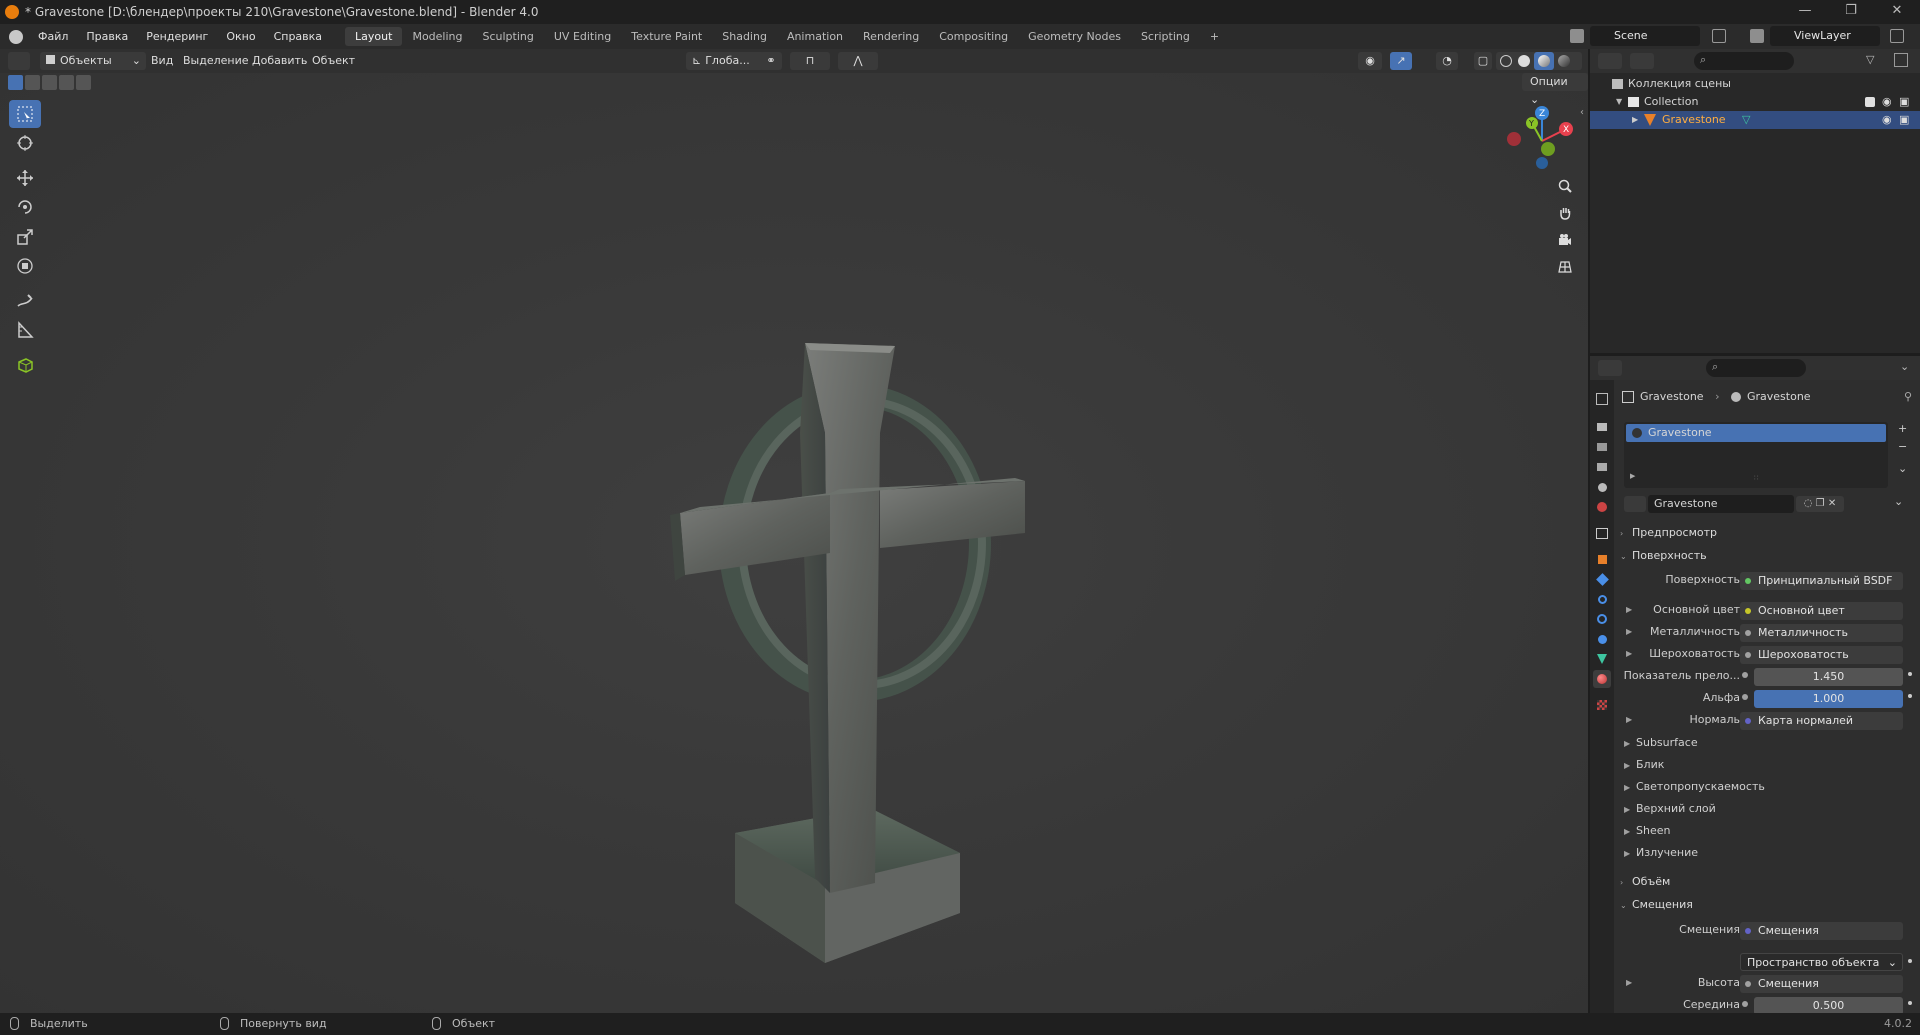 Image resolution: width=1920 pixels, height=1035 pixels. I want to click on particles-tab-icon, so click(1602, 599).